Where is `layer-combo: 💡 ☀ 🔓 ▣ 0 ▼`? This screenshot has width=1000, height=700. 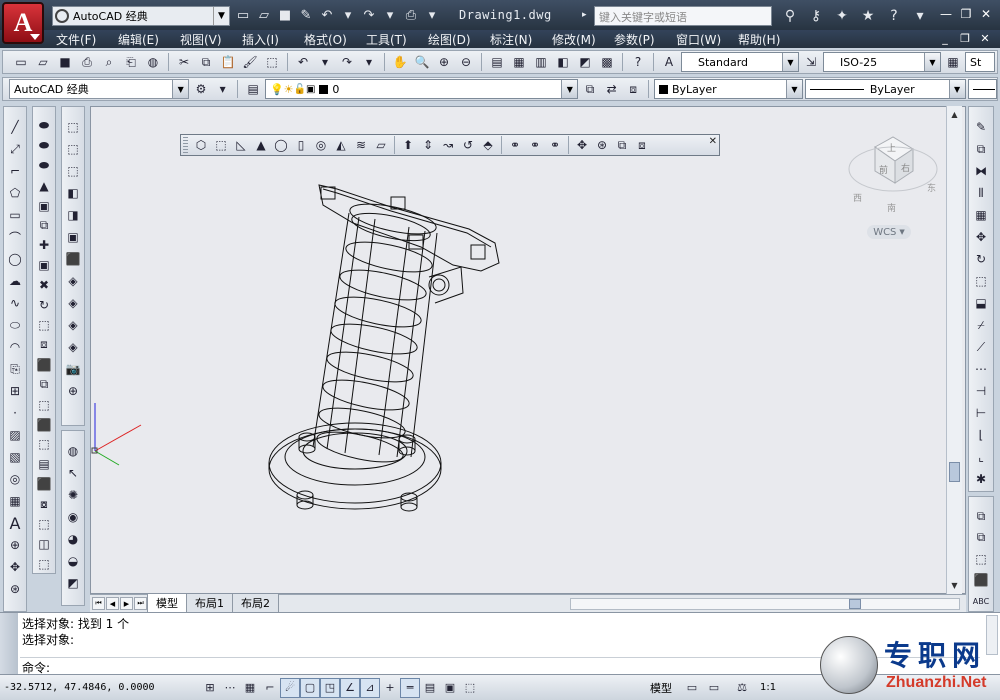 layer-combo: 💡 ☀ 🔓 ▣ 0 ▼ is located at coordinates (421, 89).